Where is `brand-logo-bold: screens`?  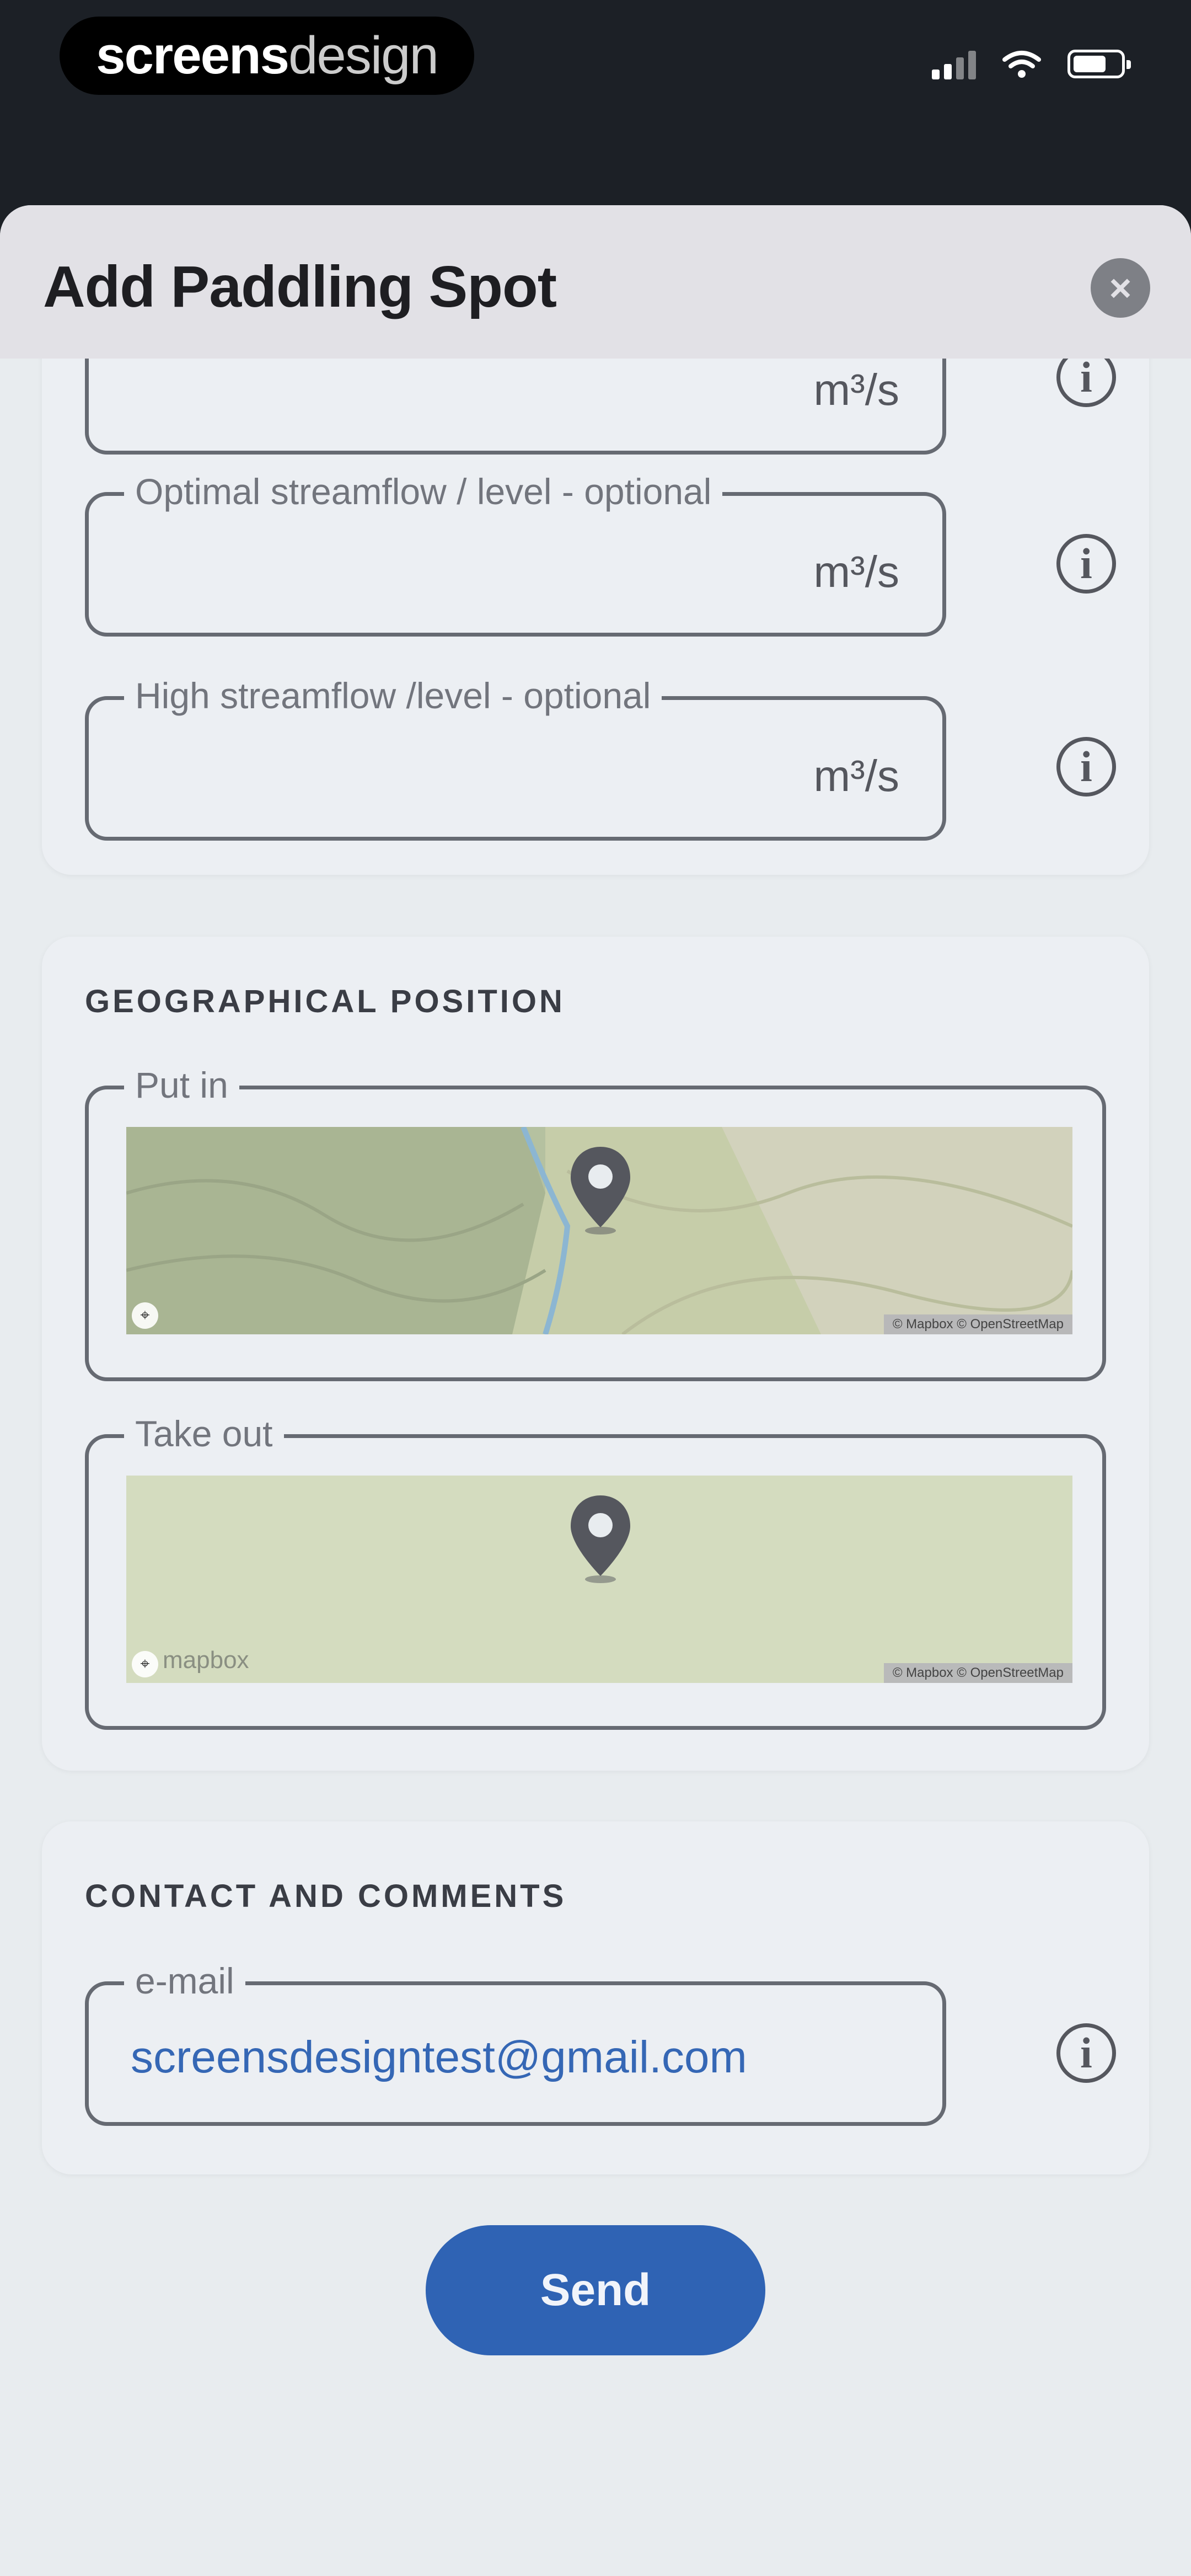 brand-logo-bold: screens is located at coordinates (192, 55).